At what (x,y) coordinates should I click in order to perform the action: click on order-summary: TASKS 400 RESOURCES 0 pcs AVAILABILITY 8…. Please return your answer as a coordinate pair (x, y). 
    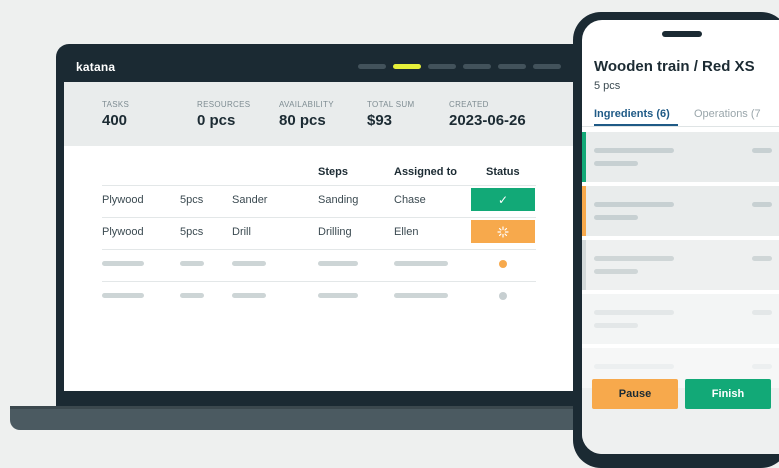
    Looking at the image, I should click on (326, 114).